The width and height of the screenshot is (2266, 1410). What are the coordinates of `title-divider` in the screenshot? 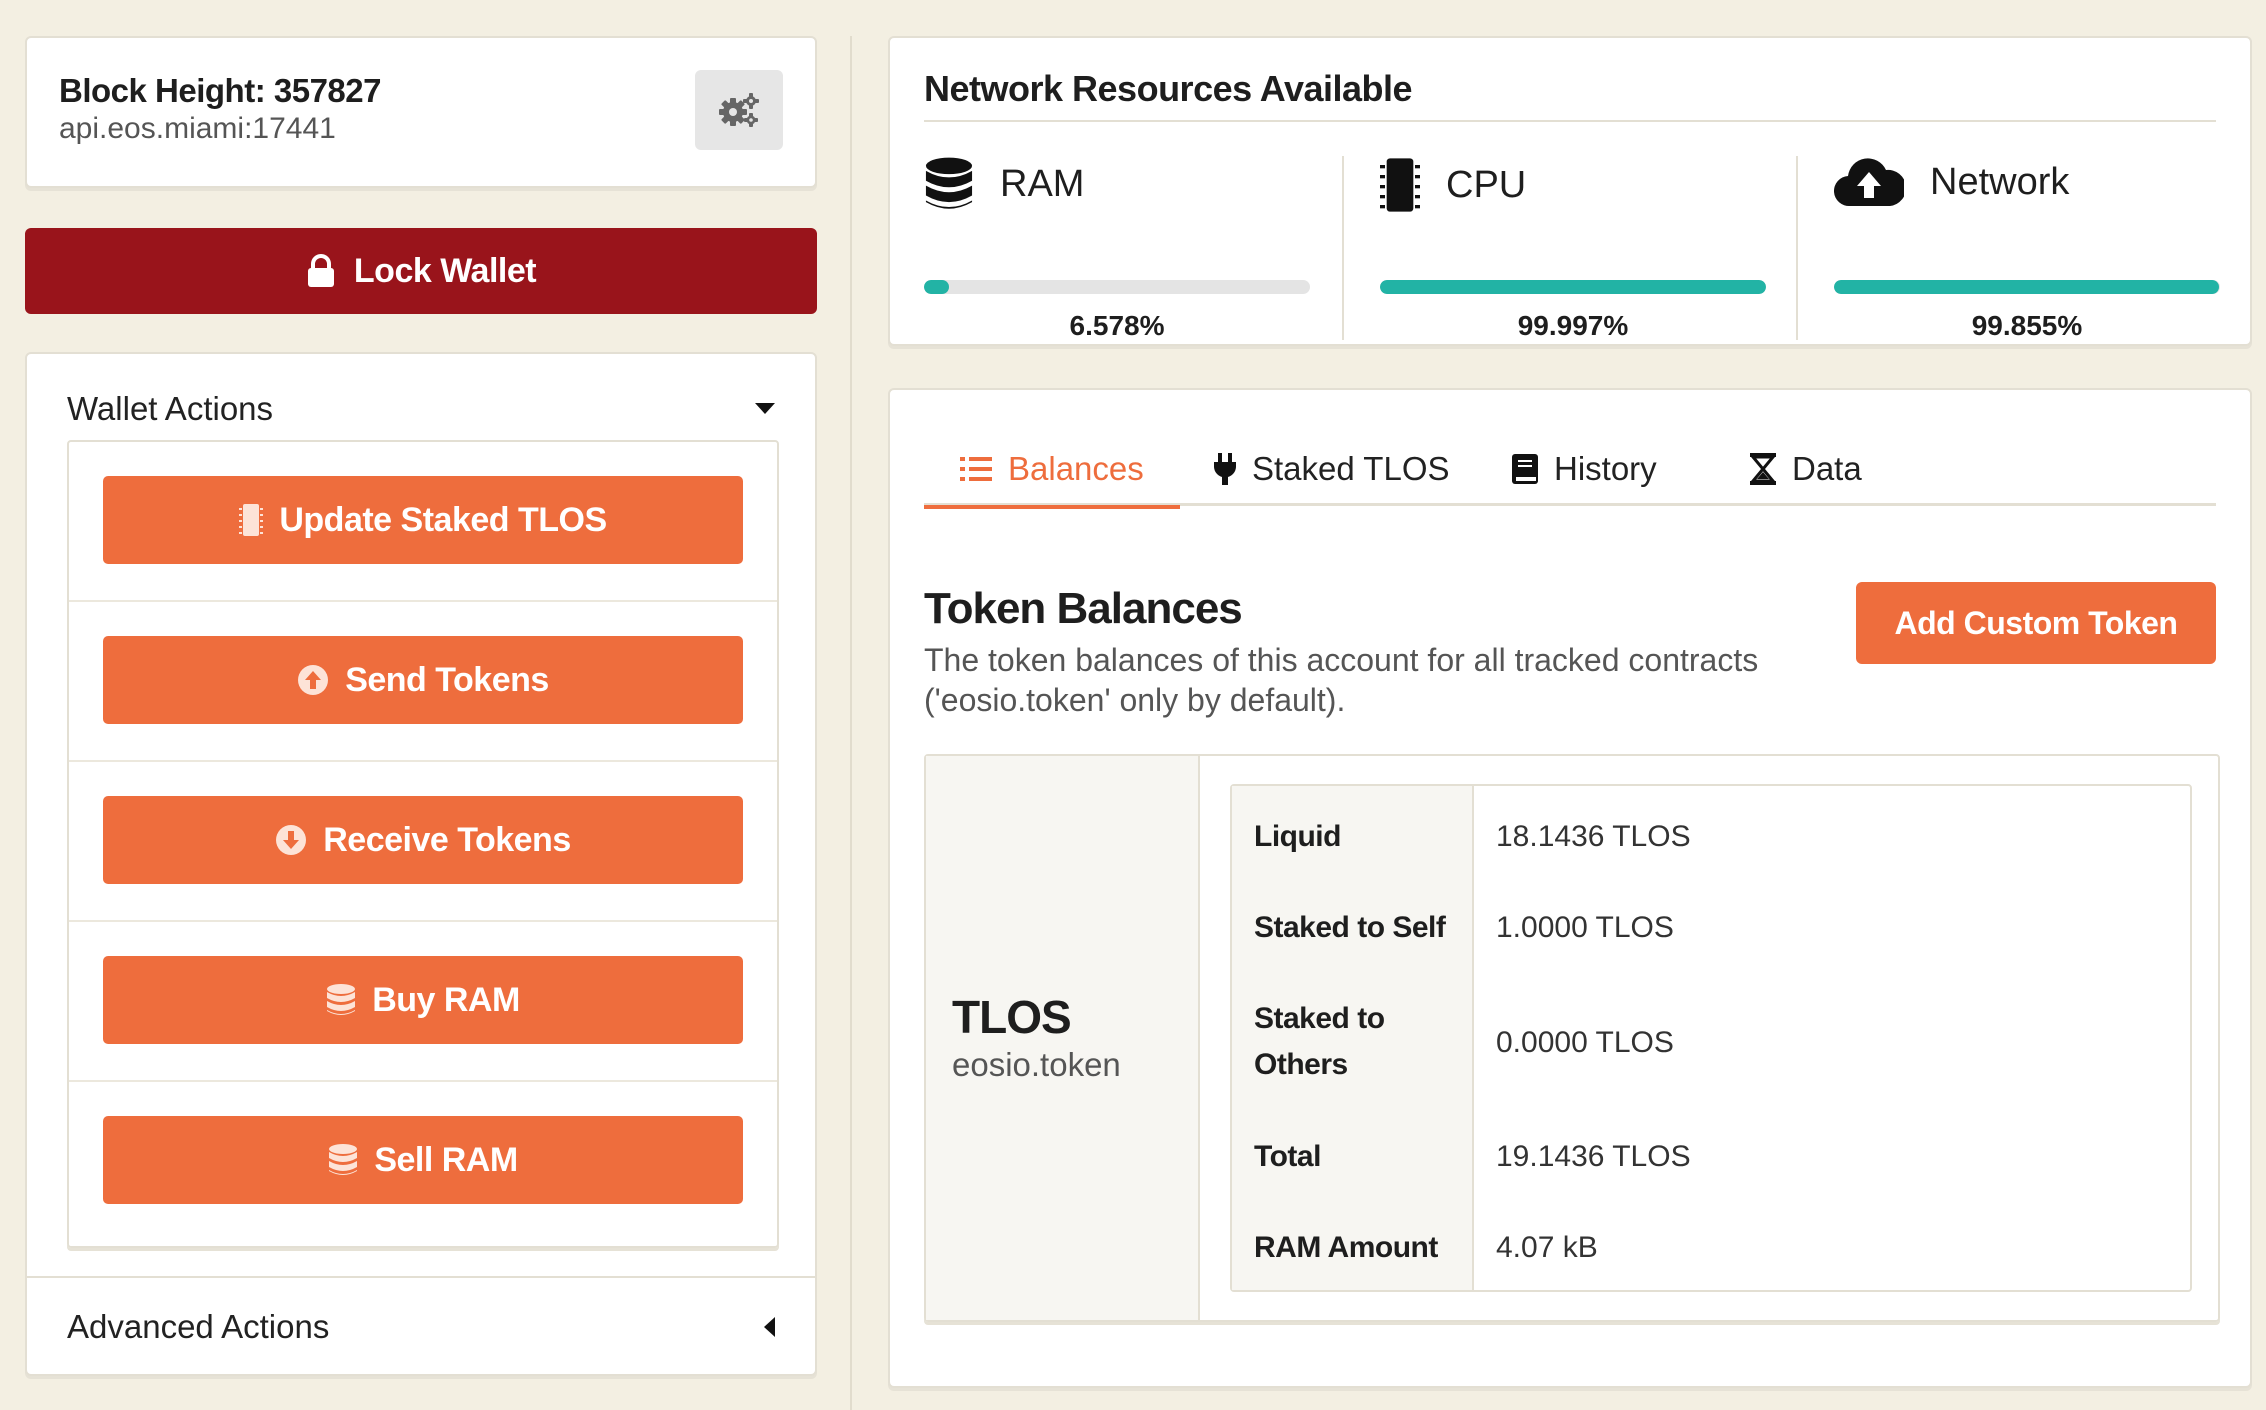 It's located at (1570, 121).